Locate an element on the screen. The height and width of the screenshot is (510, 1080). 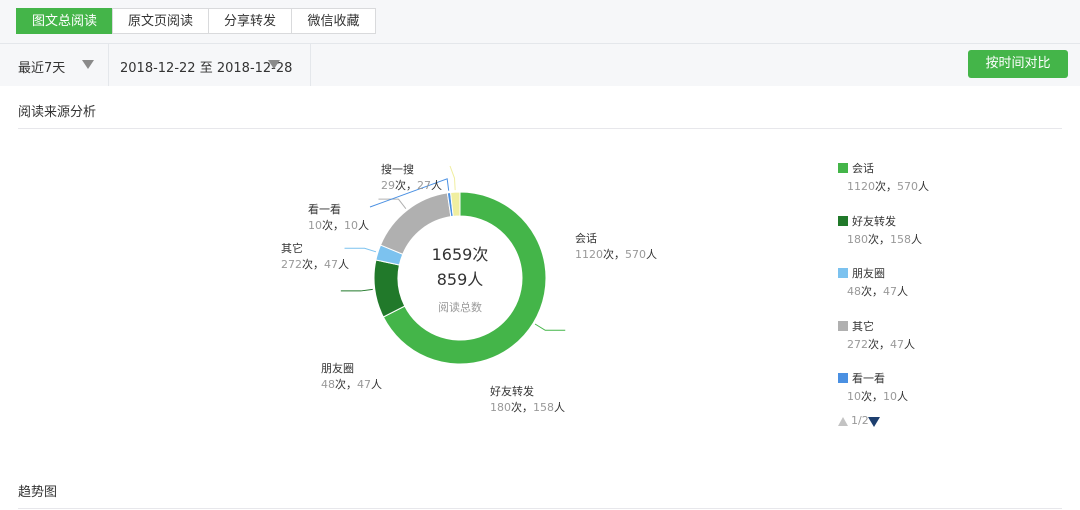
slice-label-top-stories: 看一看 is located at coordinates (324, 209).